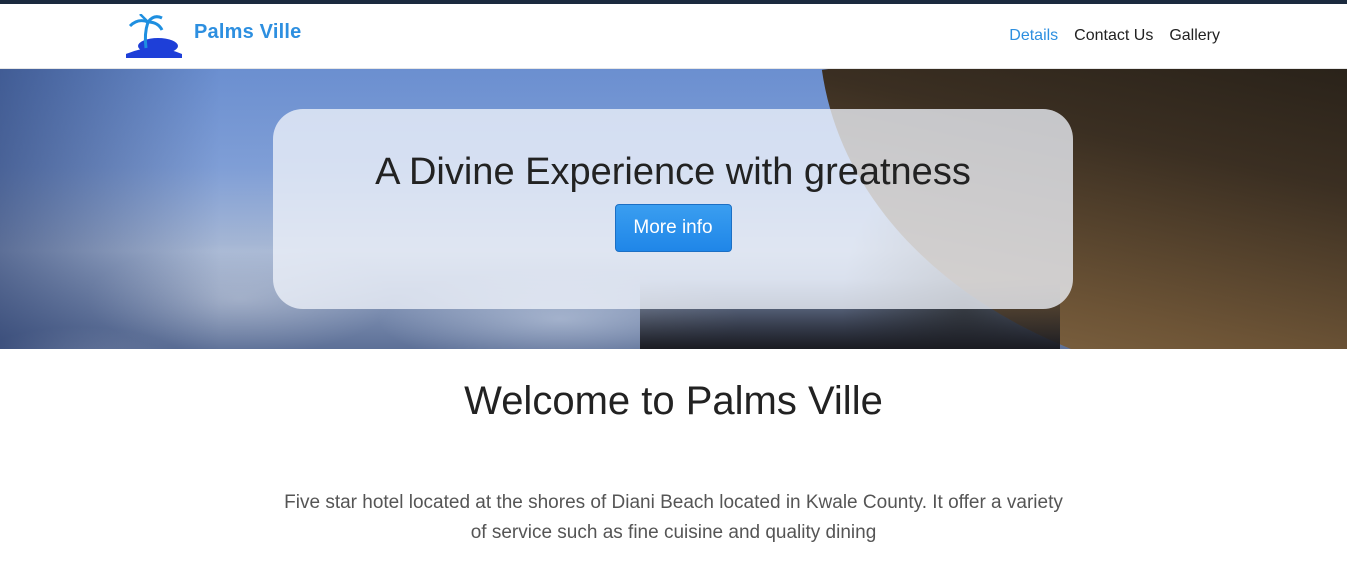 The image size is (1347, 572). Describe the element at coordinates (673, 228) in the screenshot. I see `more-info-button: More info` at that location.